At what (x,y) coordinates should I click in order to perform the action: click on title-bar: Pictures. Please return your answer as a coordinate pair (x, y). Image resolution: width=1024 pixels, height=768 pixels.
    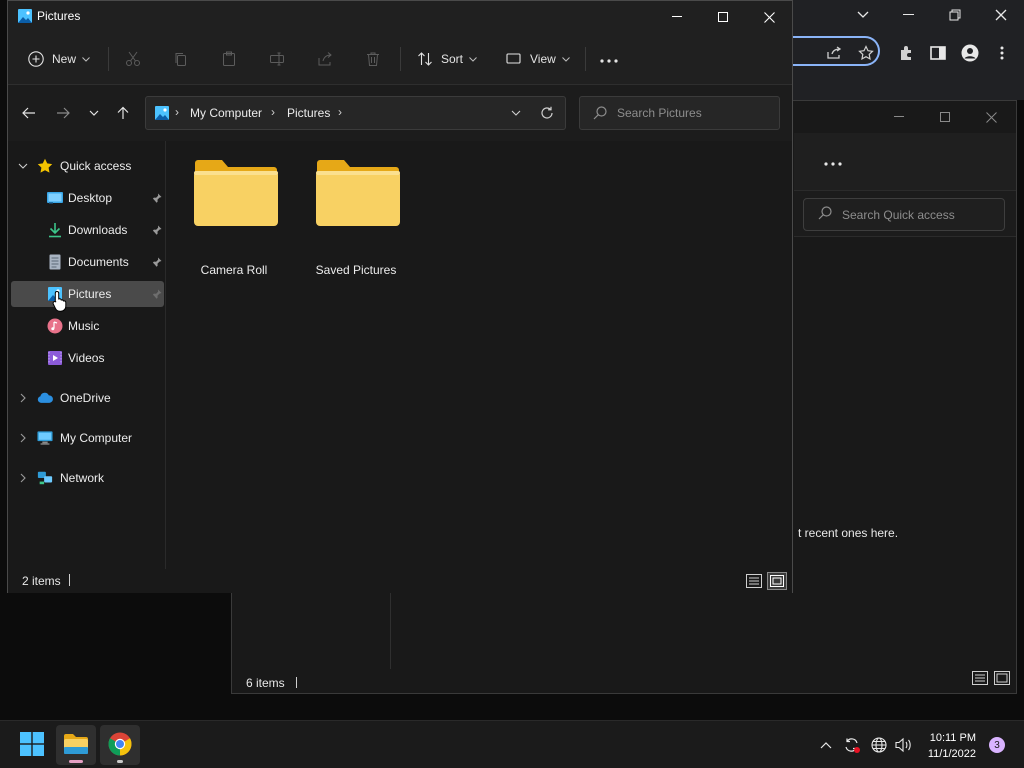
    Looking at the image, I should click on (400, 17).